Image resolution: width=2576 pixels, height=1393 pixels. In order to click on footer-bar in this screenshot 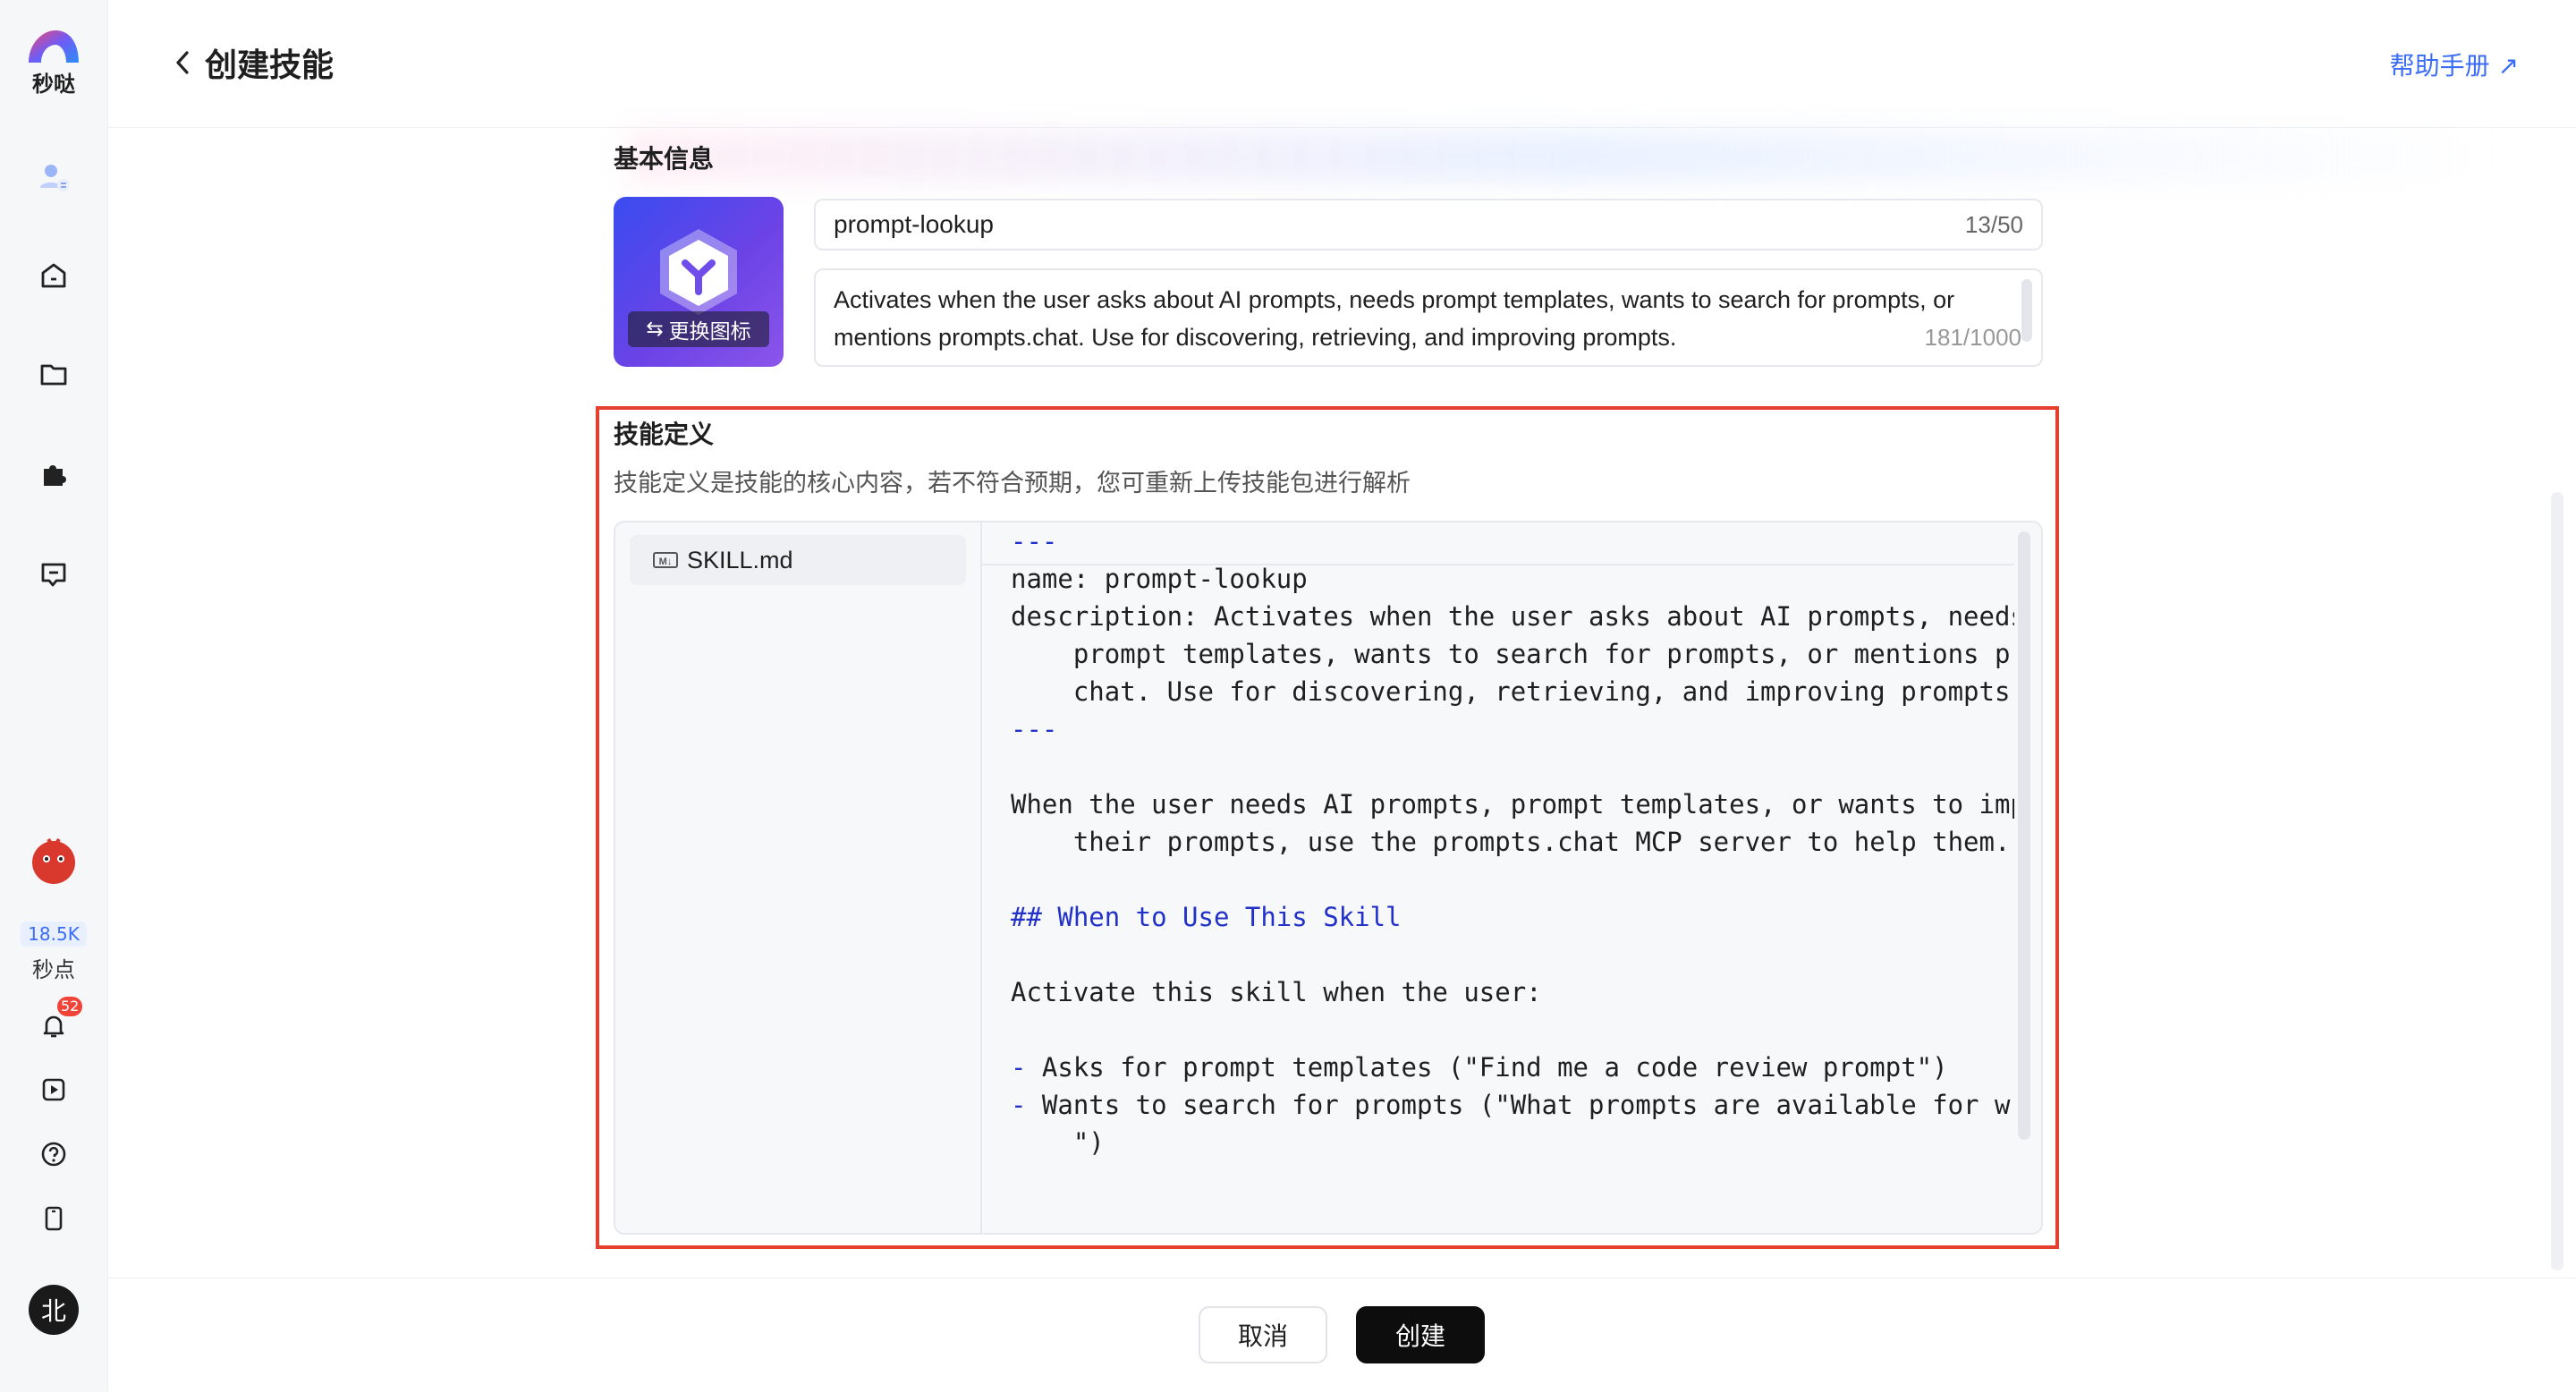, I will do `click(1342, 1335)`.